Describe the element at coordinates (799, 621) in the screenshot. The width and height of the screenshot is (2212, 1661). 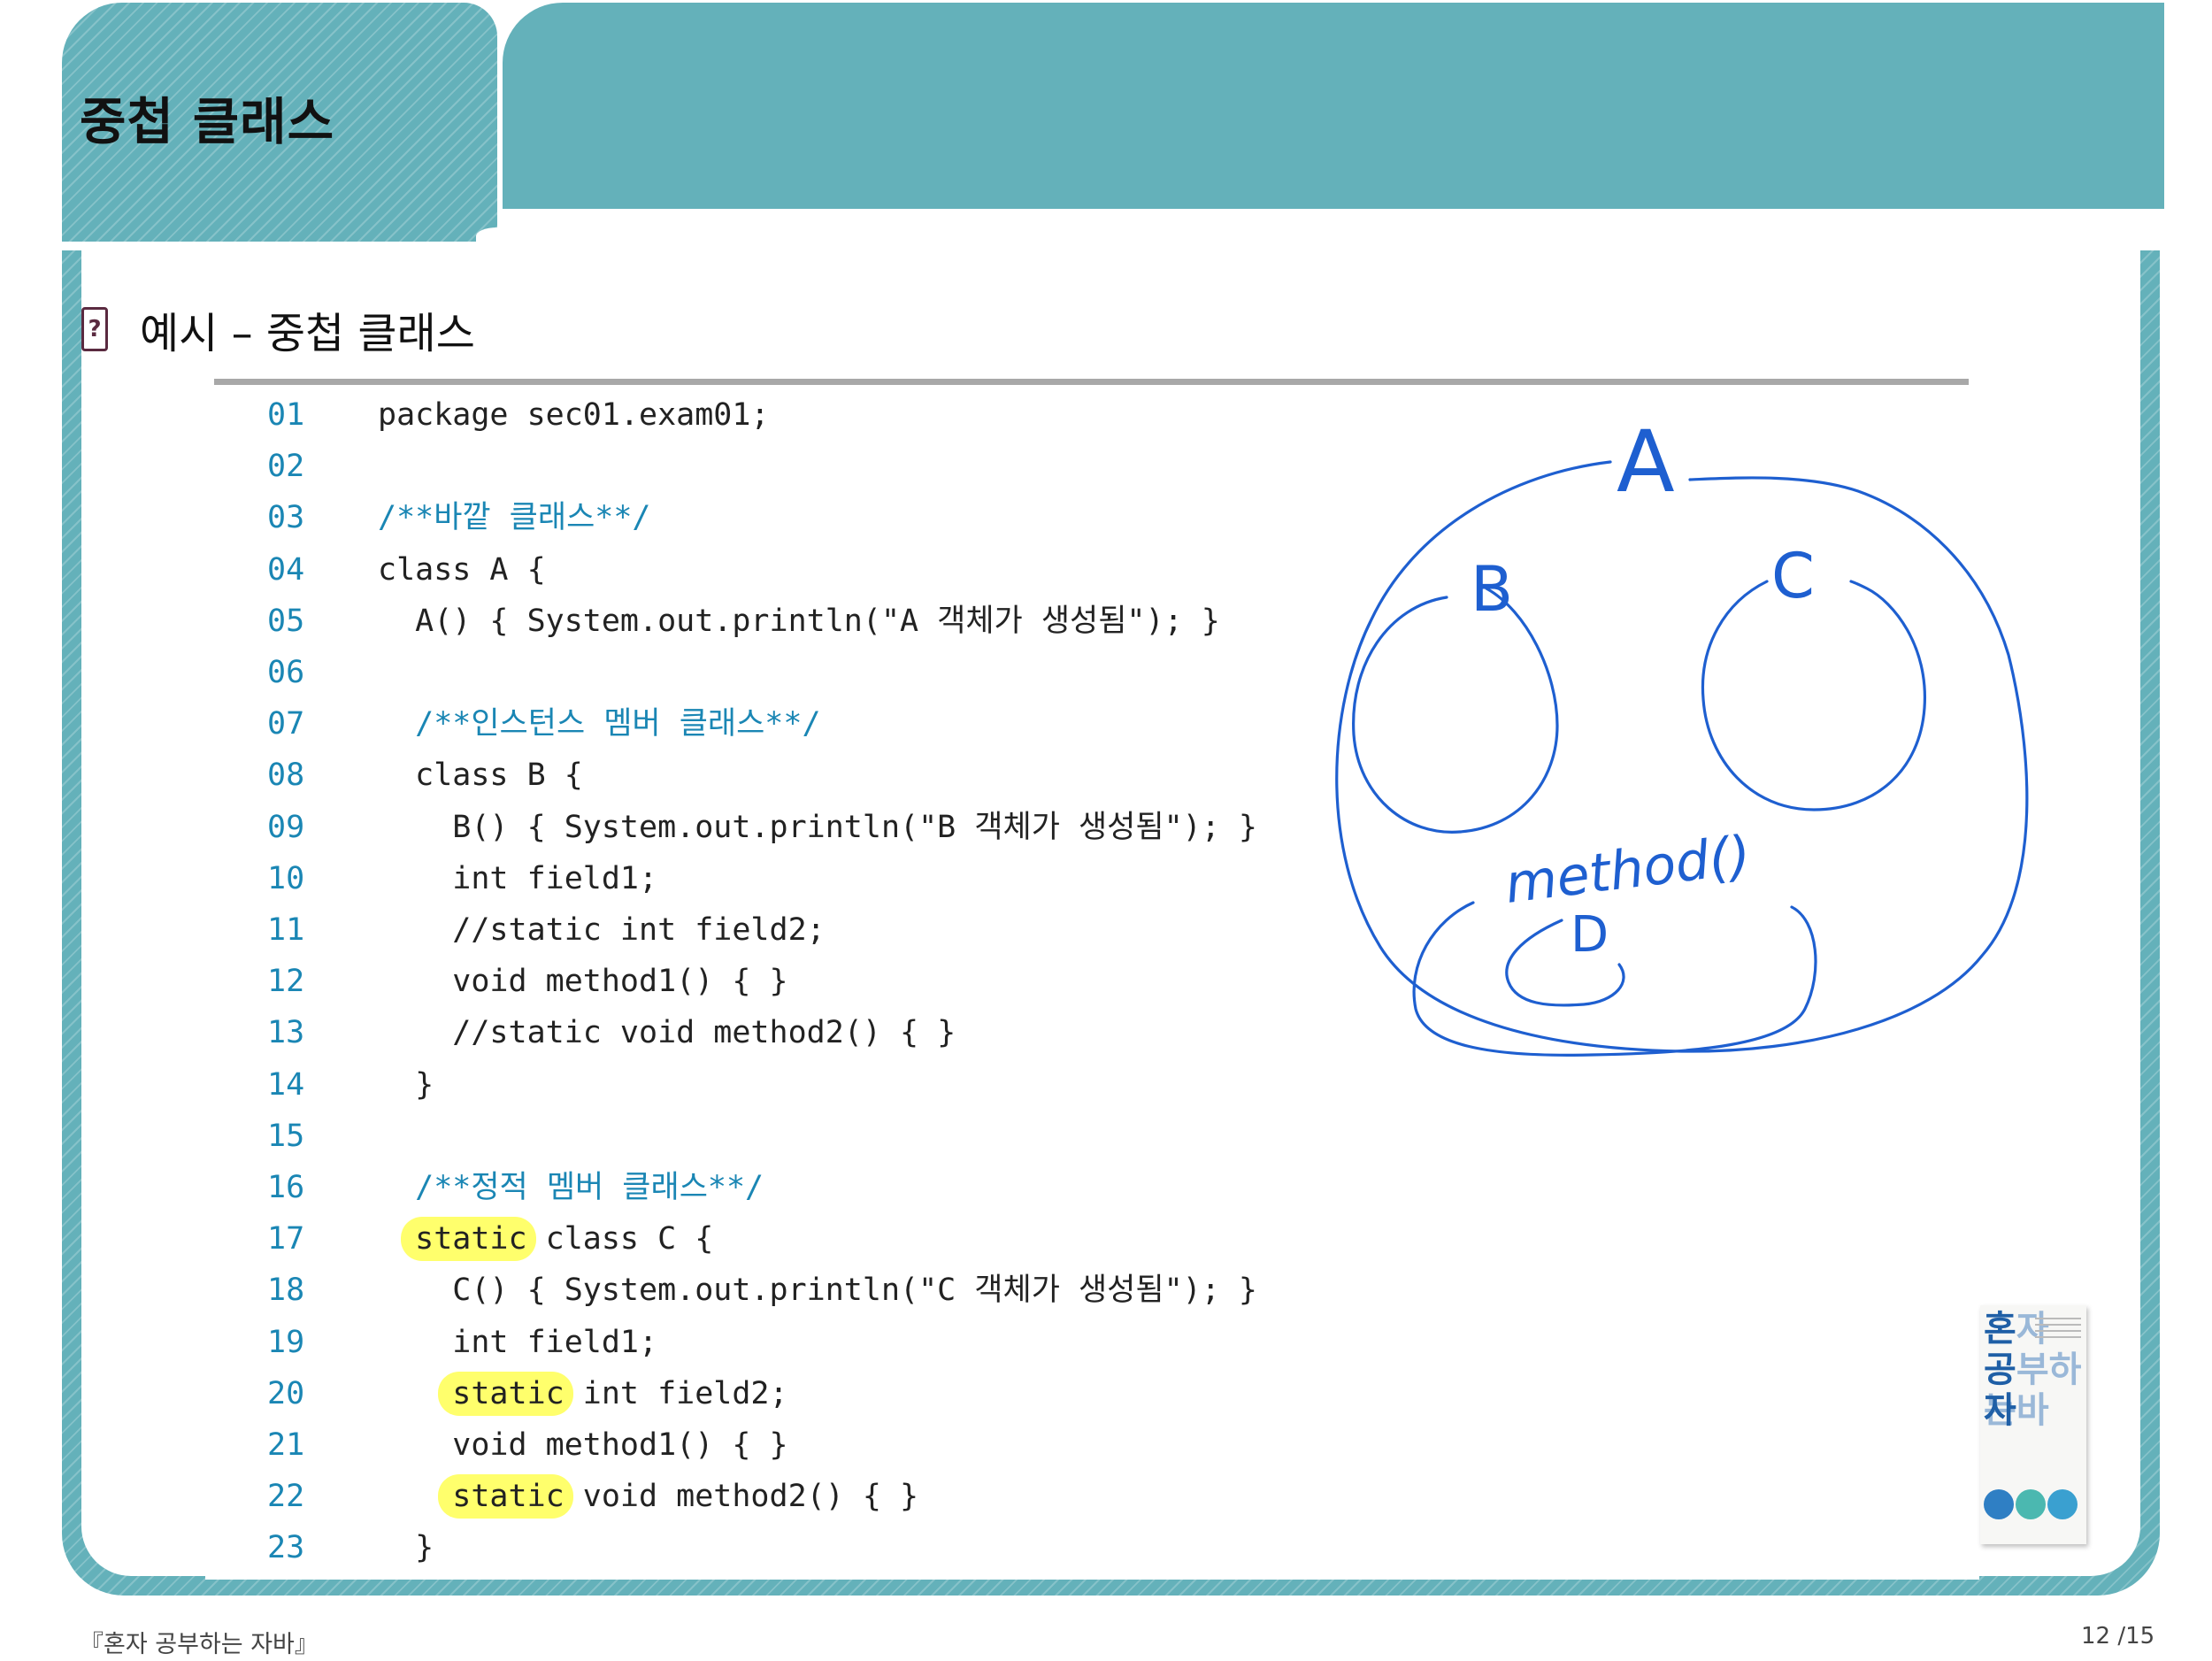
I see `code-text: A() { System.out.println("A 객체가 생성됨"); }` at that location.